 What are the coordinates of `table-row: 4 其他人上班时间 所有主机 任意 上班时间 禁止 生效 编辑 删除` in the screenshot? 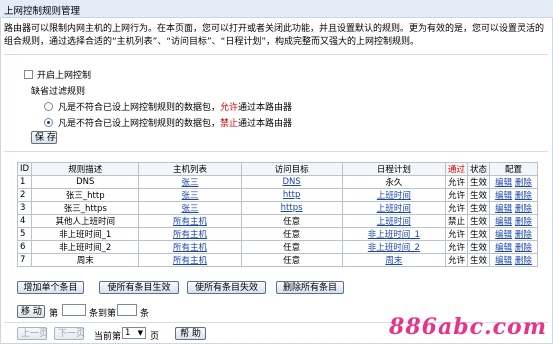 It's located at (277, 221).